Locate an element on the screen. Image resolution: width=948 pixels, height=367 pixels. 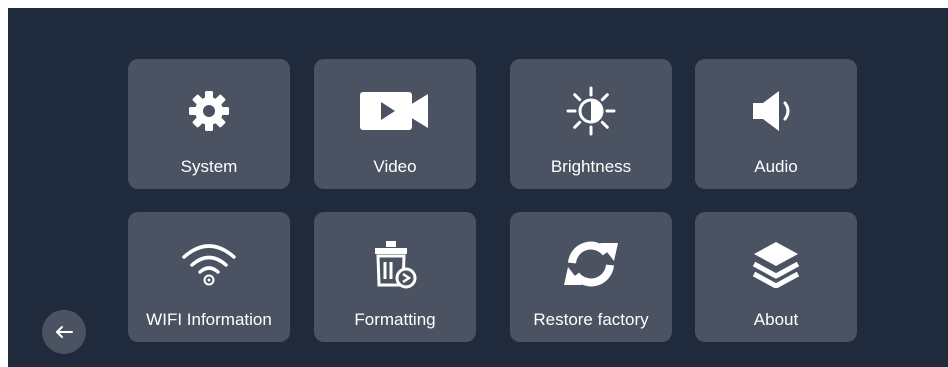
video-camera-icon is located at coordinates (395, 111).